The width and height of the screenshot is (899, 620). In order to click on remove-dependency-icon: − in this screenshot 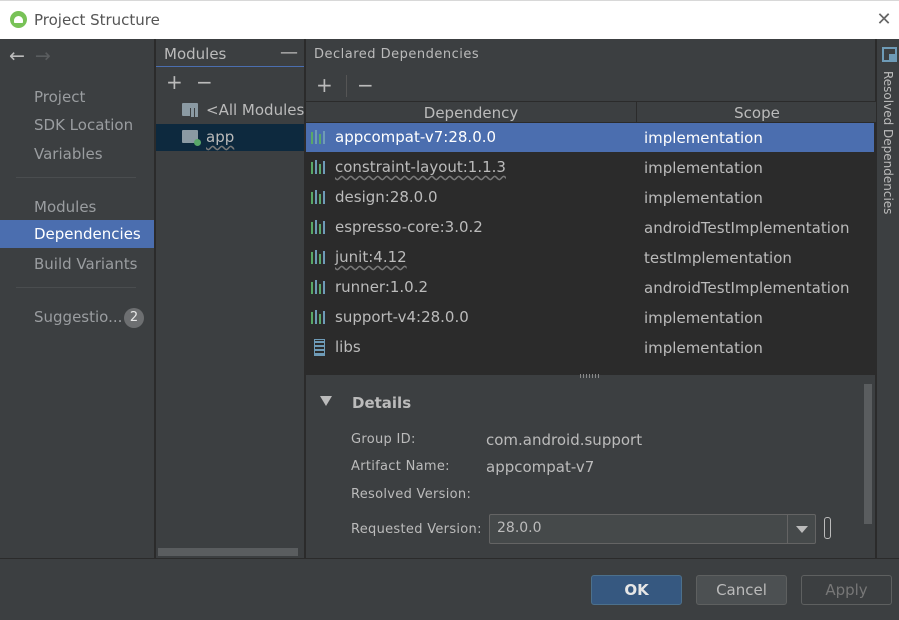, I will do `click(365, 85)`.